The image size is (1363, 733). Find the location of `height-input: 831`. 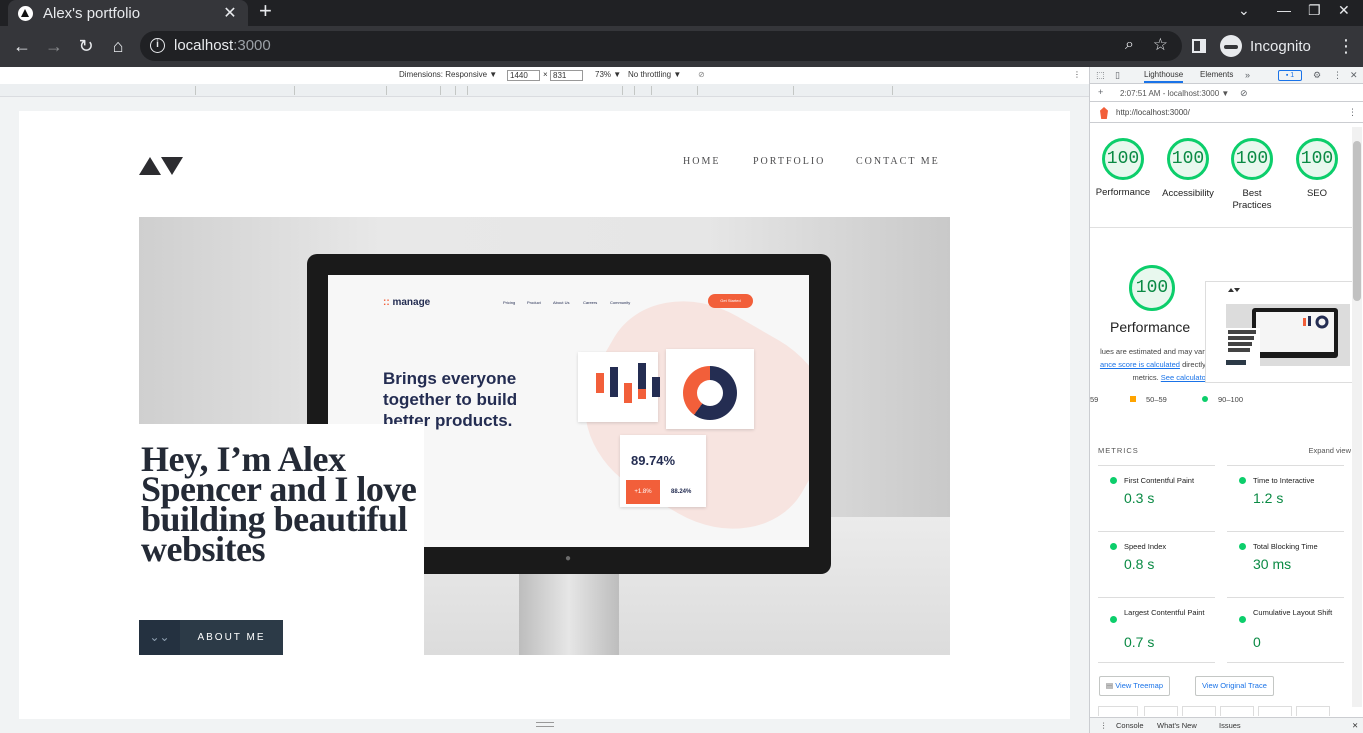

height-input: 831 is located at coordinates (566, 75).